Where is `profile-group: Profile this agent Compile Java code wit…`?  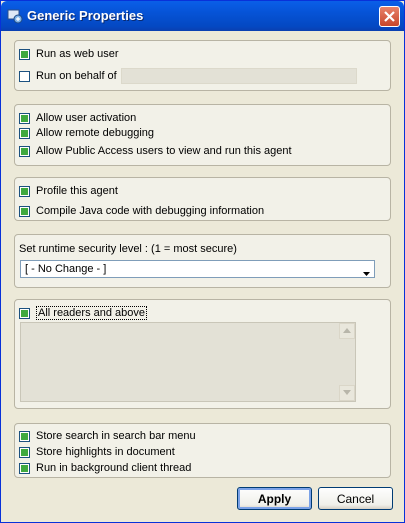
profile-group: Profile this agent Compile Java code wit… is located at coordinates (202, 199).